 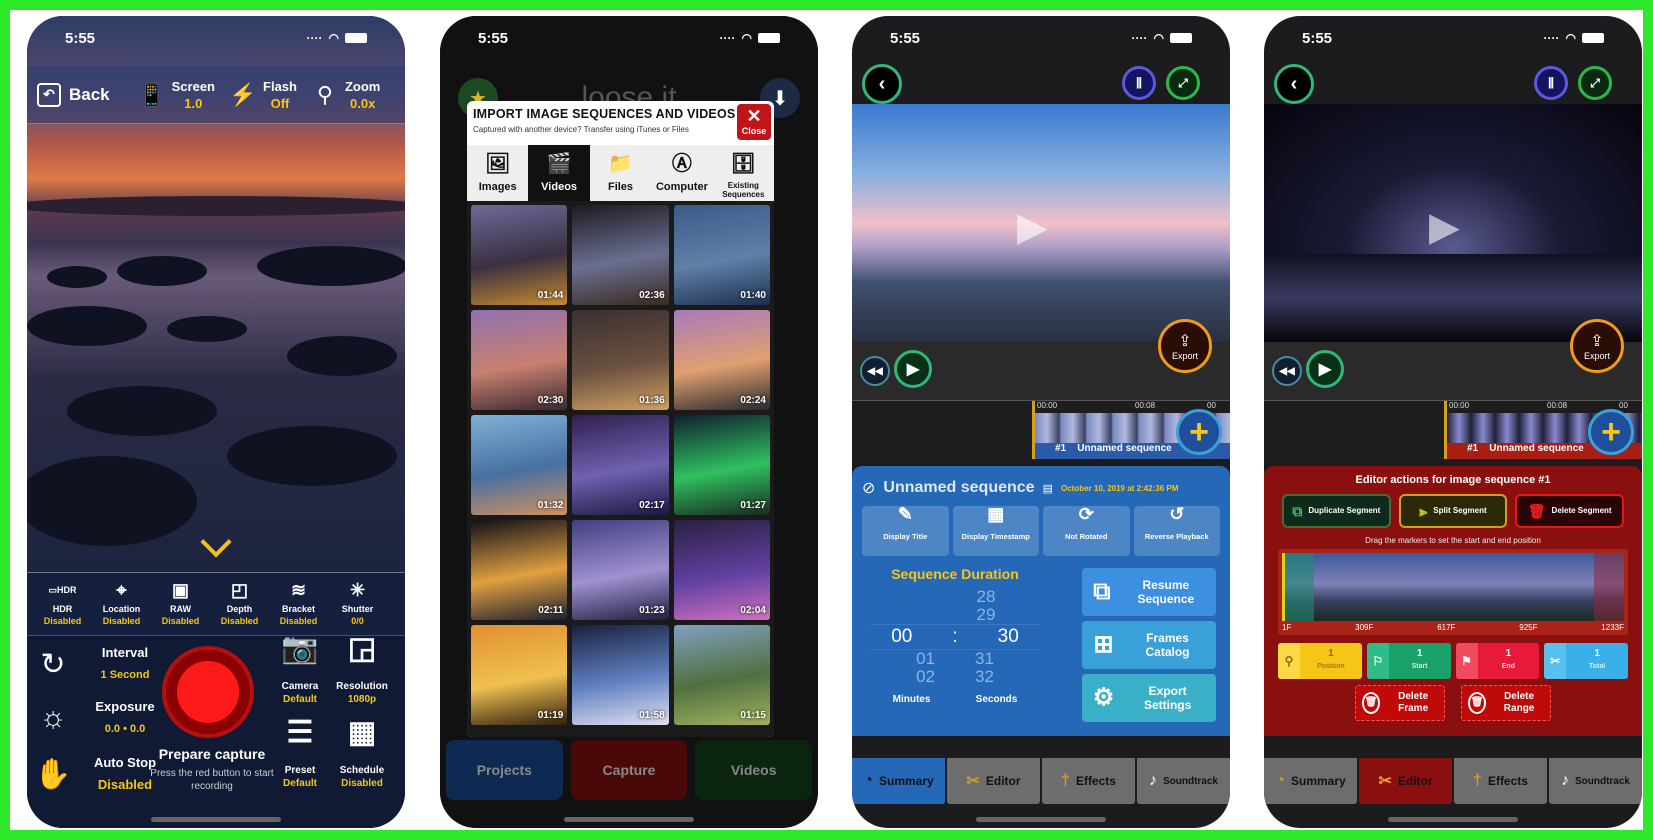 What do you see at coordinates (1008, 637) in the screenshot?
I see `seconds-value: 30` at bounding box center [1008, 637].